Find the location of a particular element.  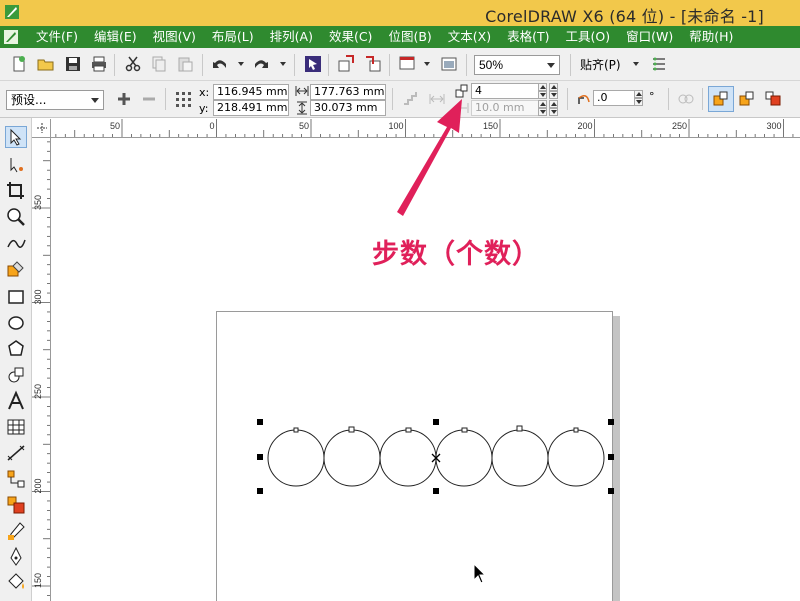

add-preset-icon is located at coordinates (124, 99).